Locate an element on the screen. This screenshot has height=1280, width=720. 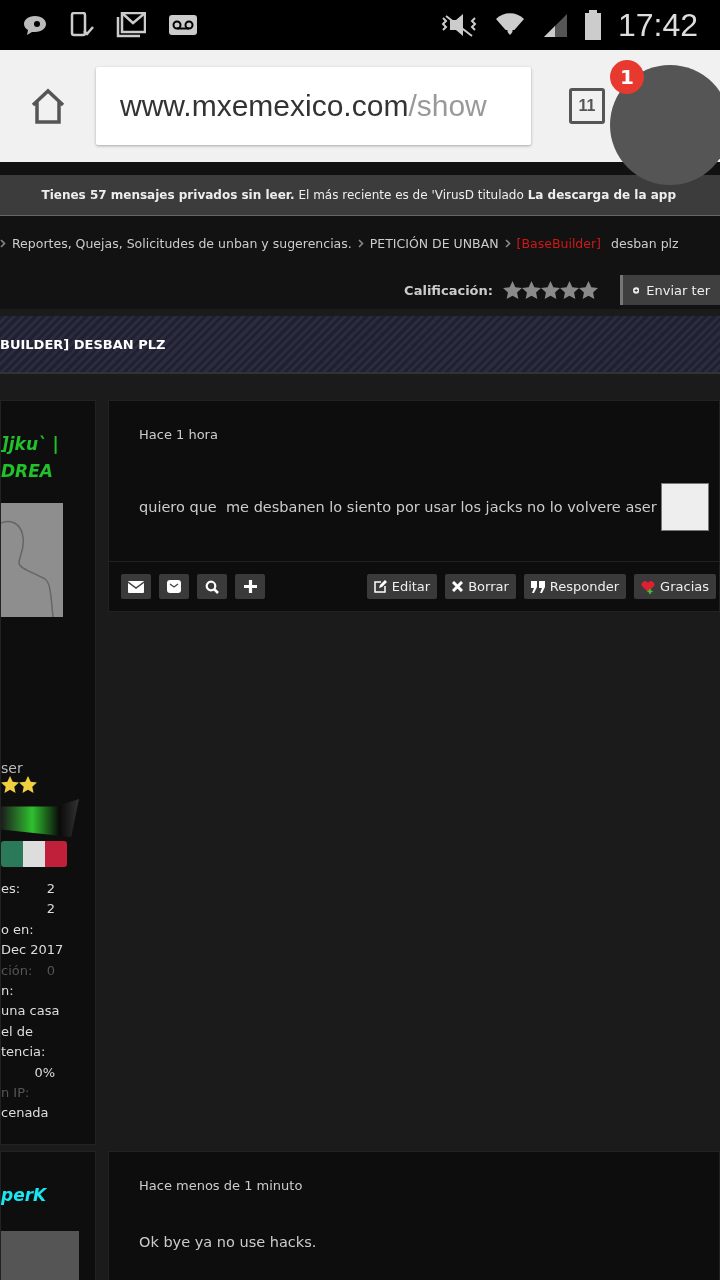
mail-button is located at coordinates (136, 586).